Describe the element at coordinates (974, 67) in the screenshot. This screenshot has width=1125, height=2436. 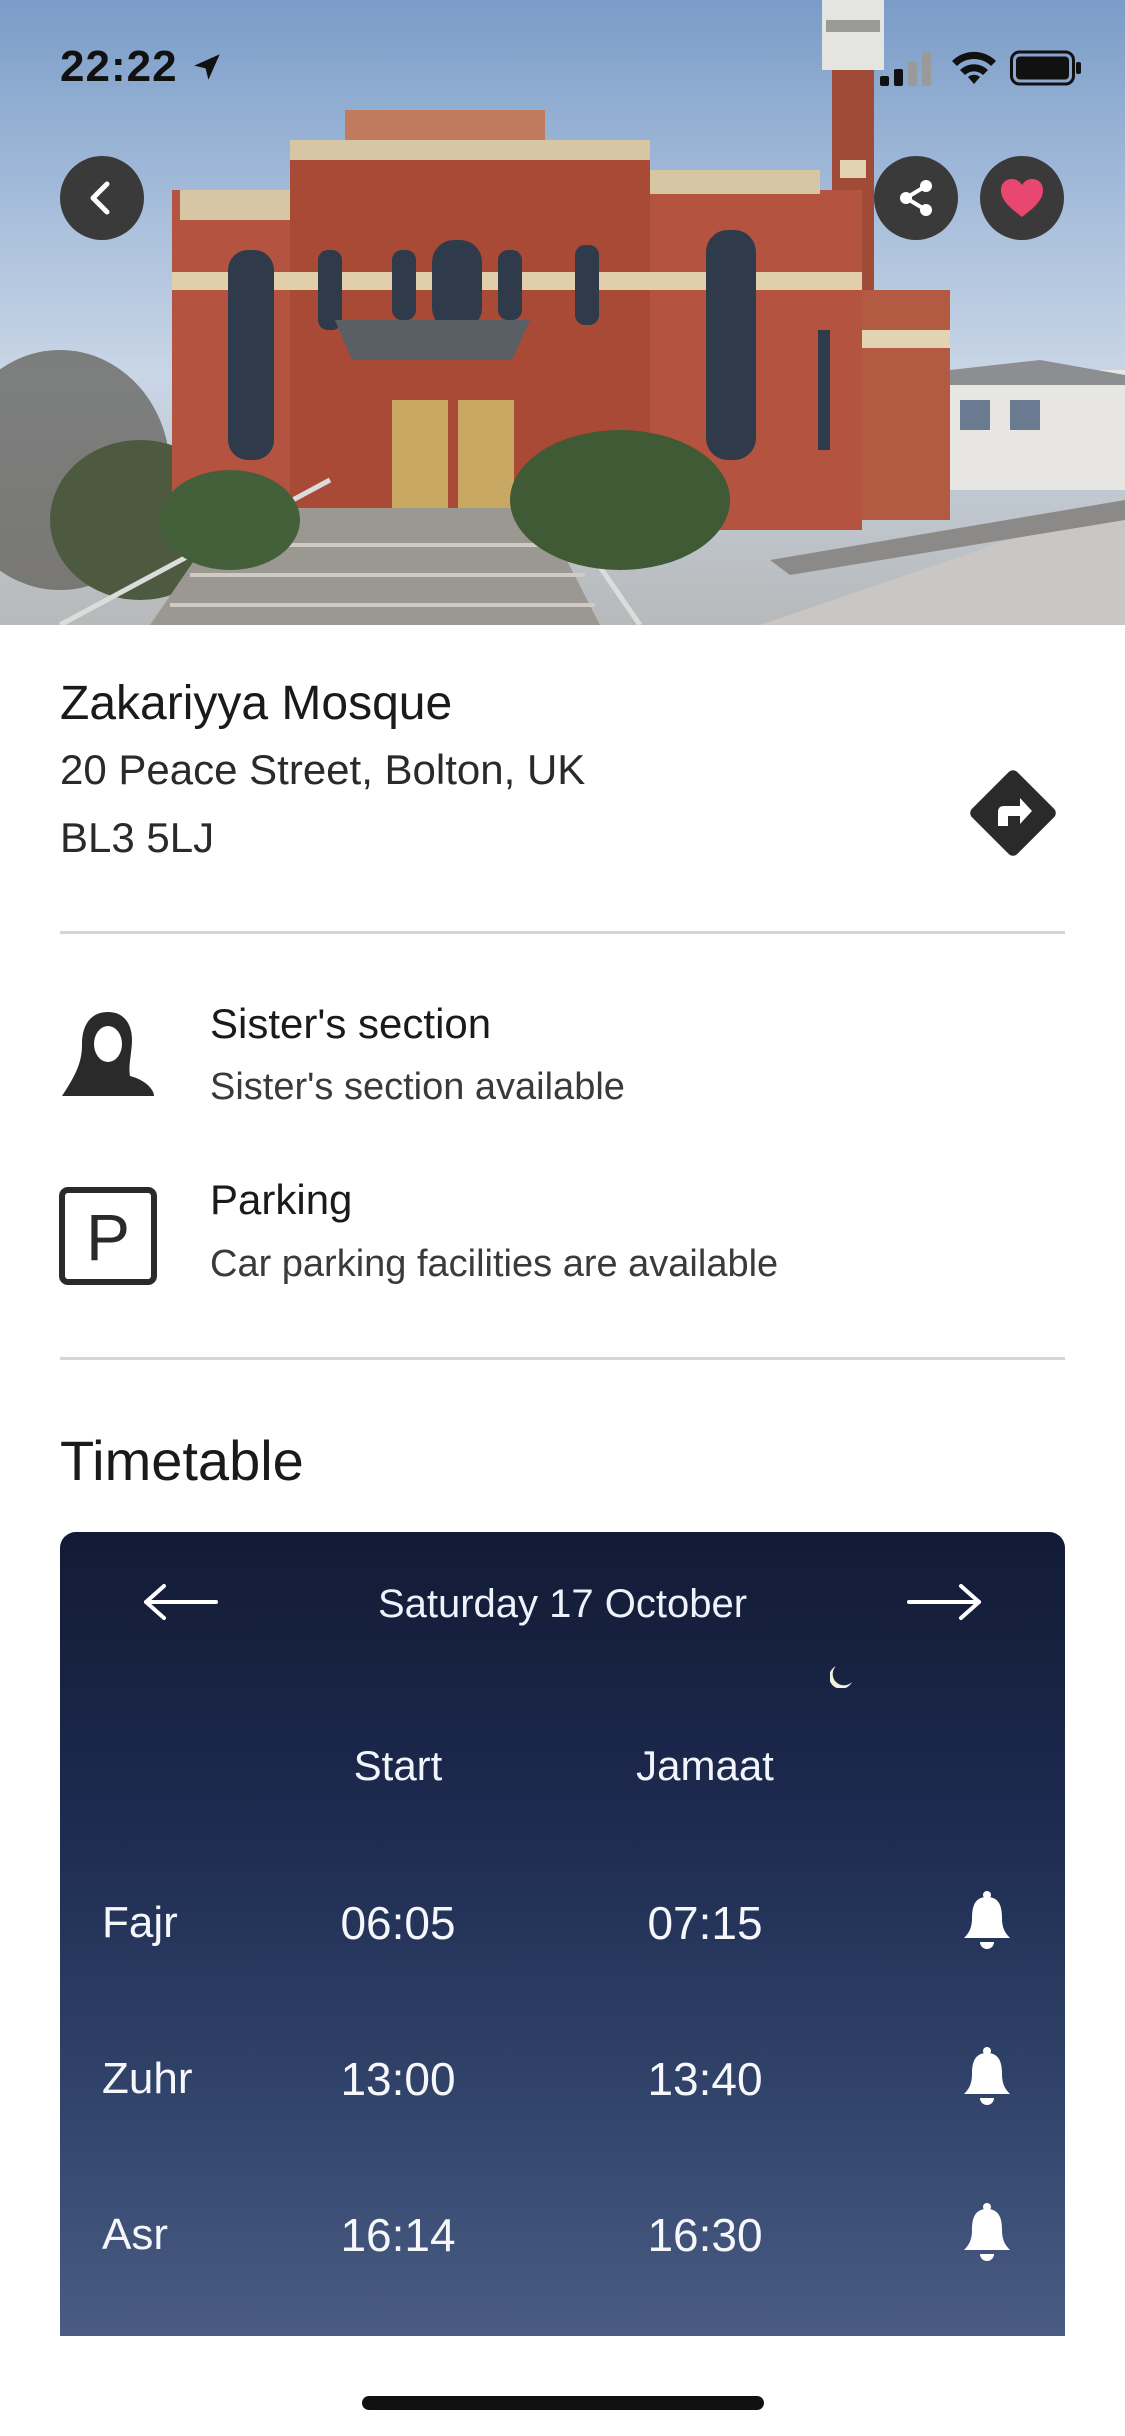
I see `wifi-icon` at that location.